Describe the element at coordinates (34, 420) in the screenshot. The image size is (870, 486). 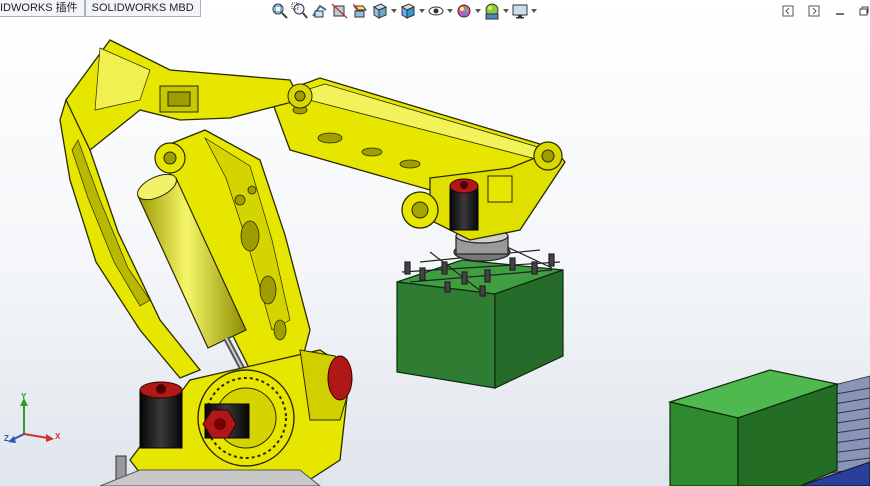
I see `reference-triad: Y X Z` at that location.